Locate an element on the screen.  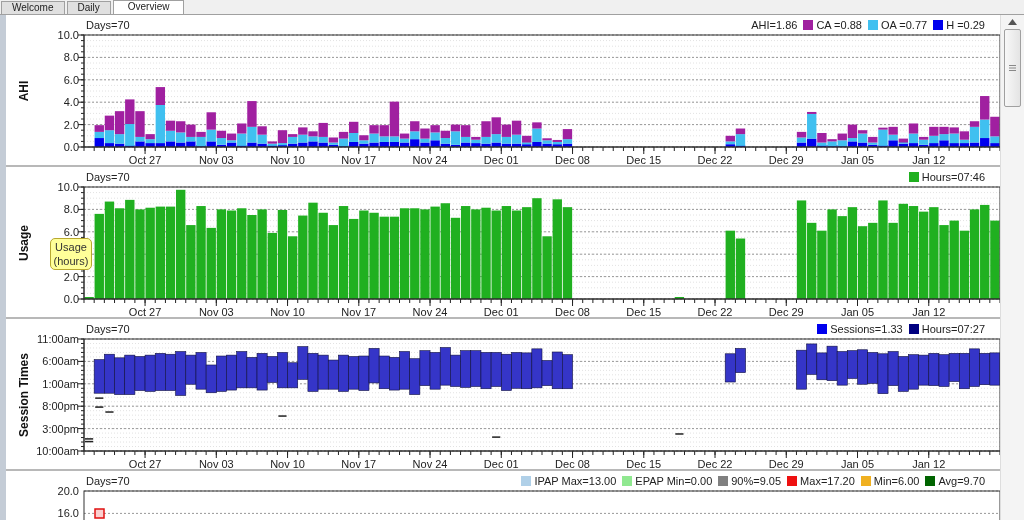
legend-label: Sessions=1.33 is located at coordinates (866, 329).